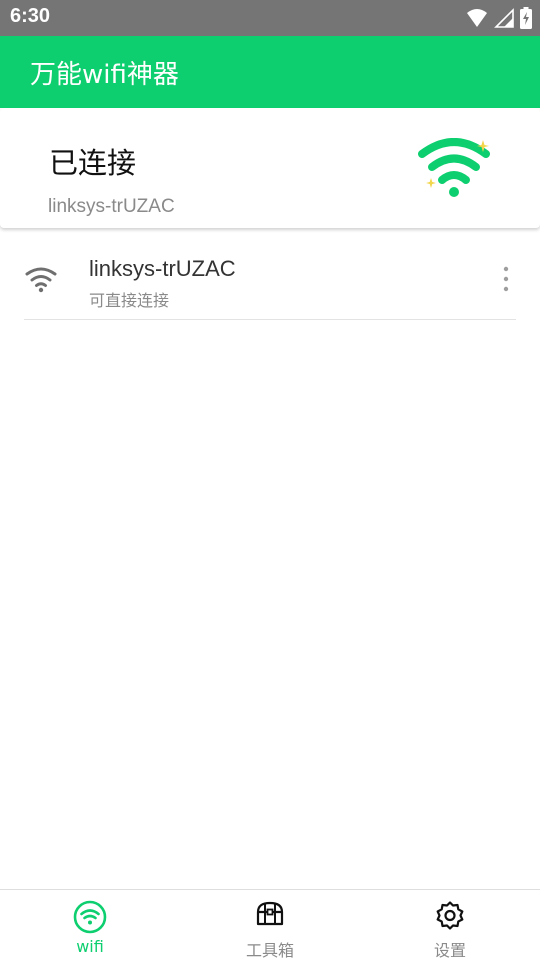 The width and height of the screenshot is (540, 960). I want to click on network-name: linksys-trUZAC, so click(162, 268).